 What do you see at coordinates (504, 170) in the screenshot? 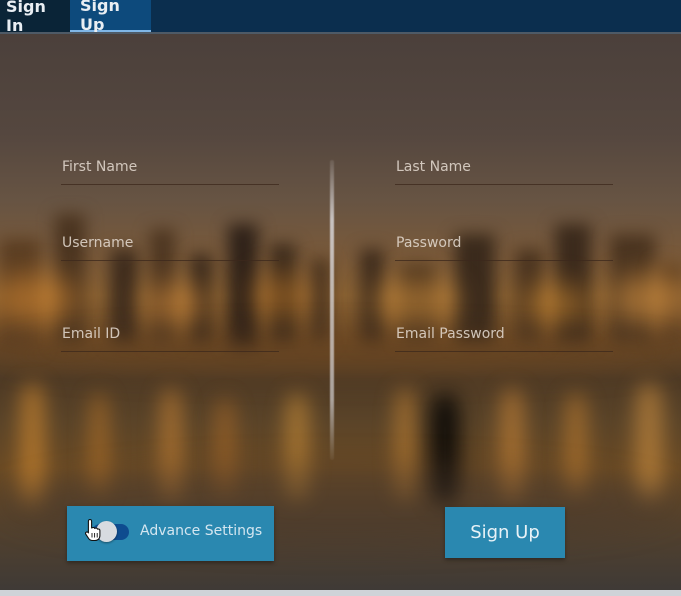
I see `last-name-field: Last Name` at bounding box center [504, 170].